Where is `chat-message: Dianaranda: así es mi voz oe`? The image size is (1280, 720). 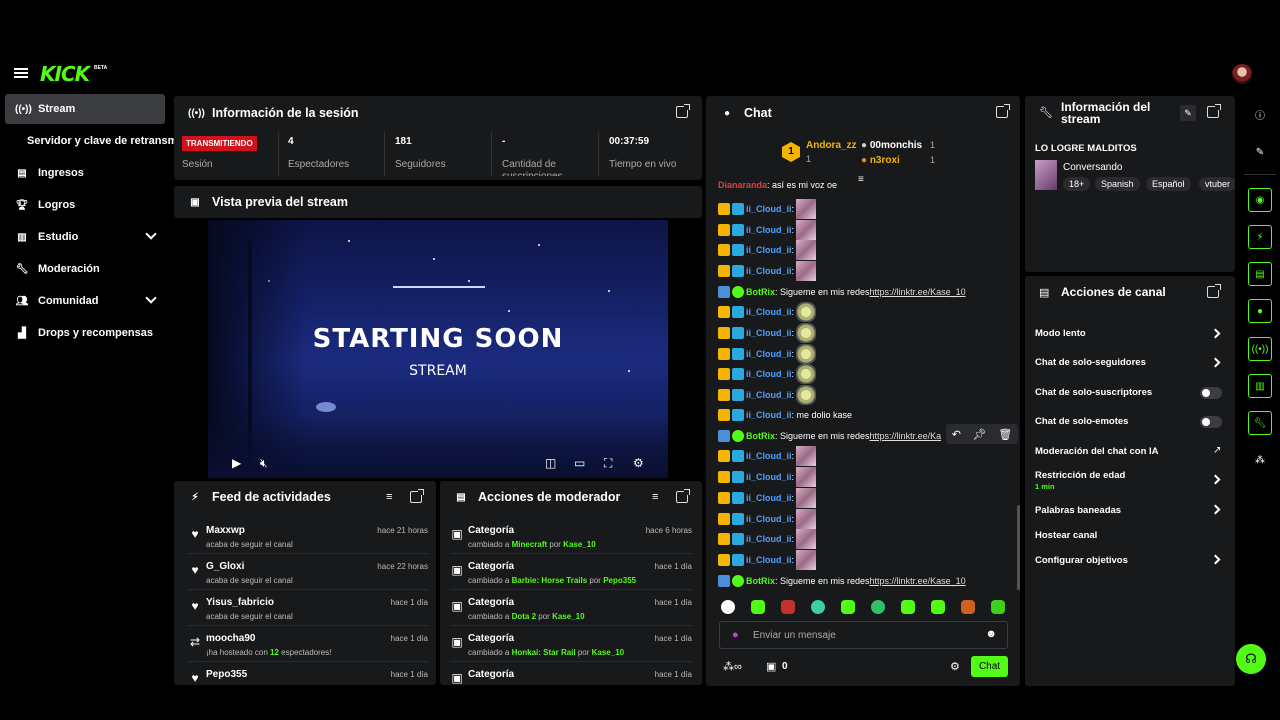
chat-message: Dianaranda: así es mi voz oe is located at coordinates (777, 185).